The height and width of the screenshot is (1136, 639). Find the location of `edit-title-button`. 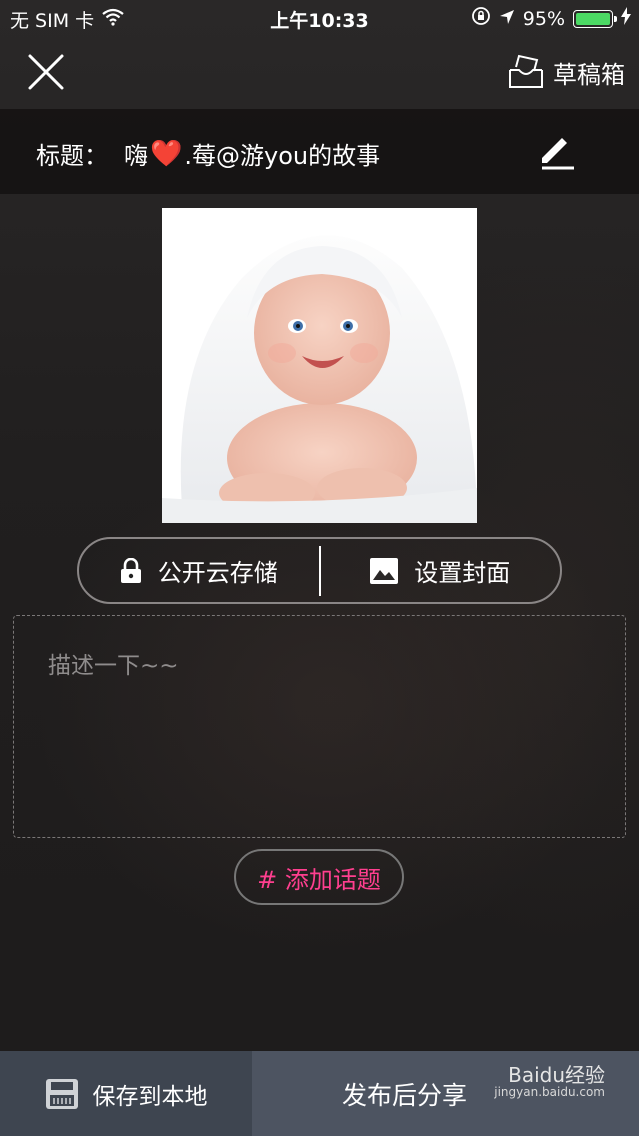

edit-title-button is located at coordinates (556, 153).